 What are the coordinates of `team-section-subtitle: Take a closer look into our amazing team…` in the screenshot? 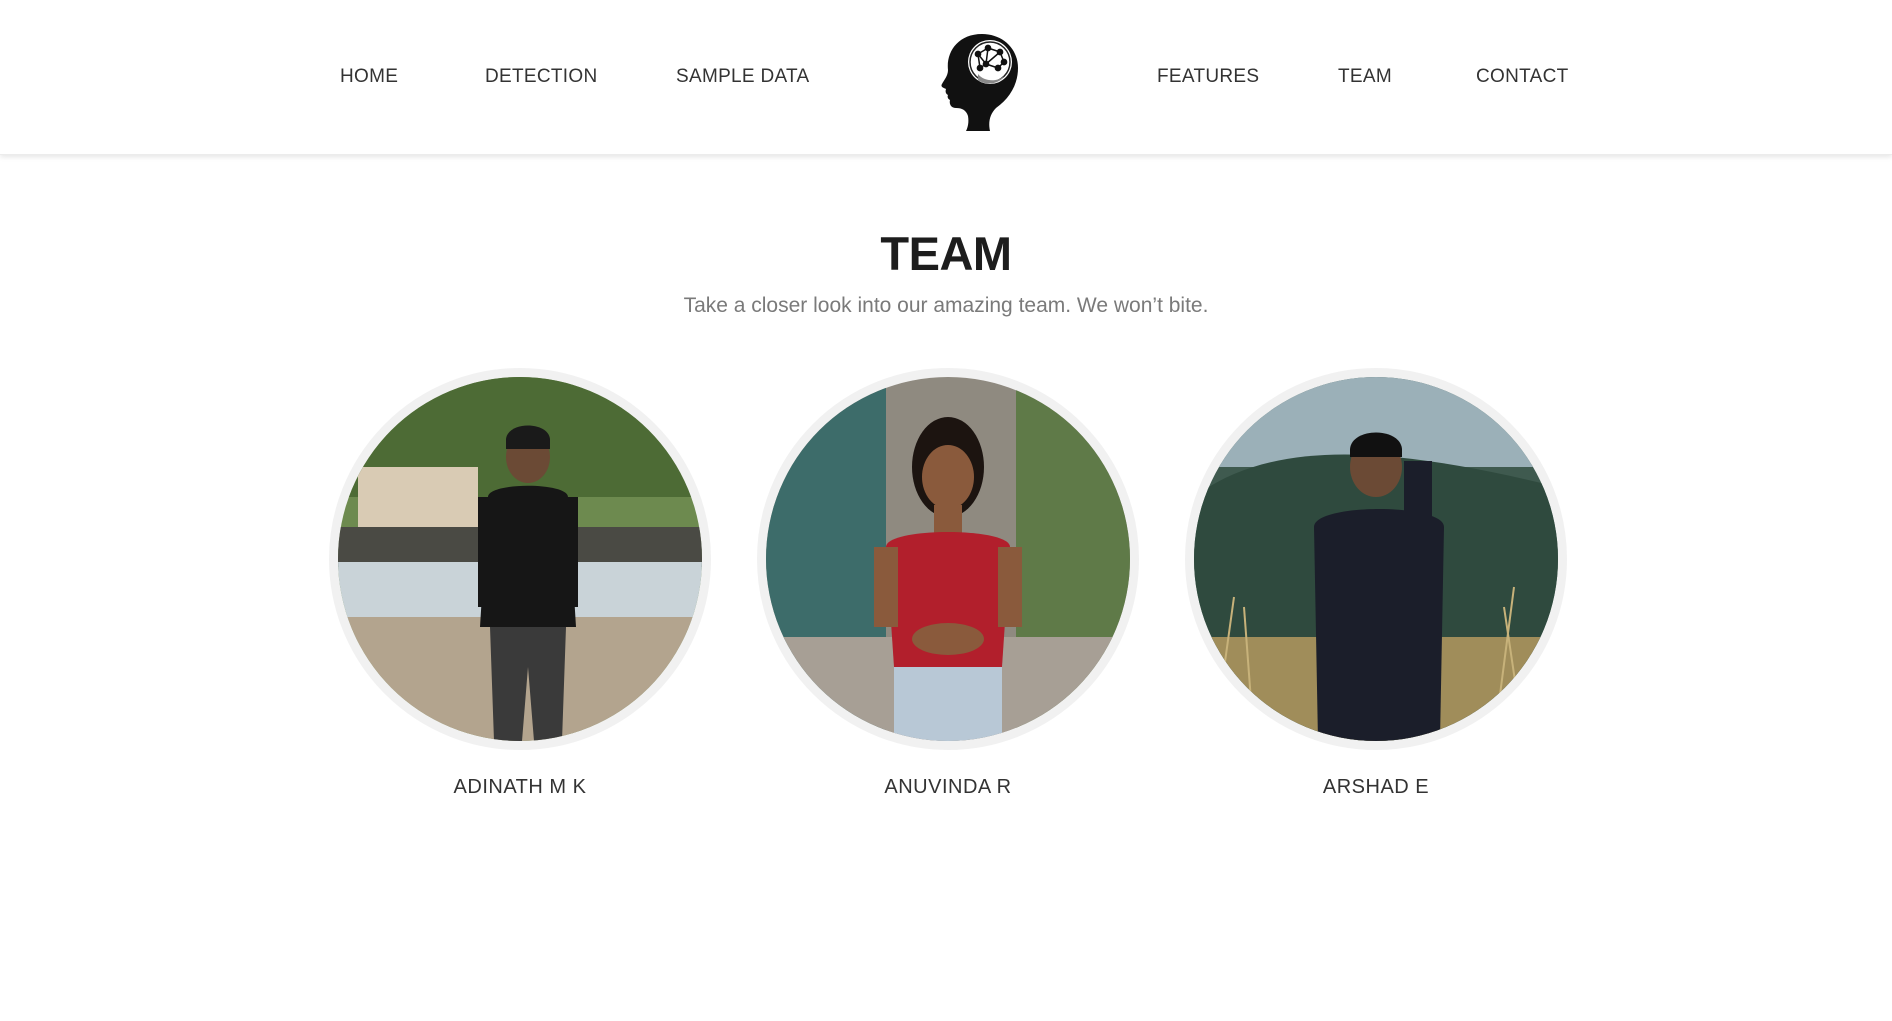 It's located at (946, 305).